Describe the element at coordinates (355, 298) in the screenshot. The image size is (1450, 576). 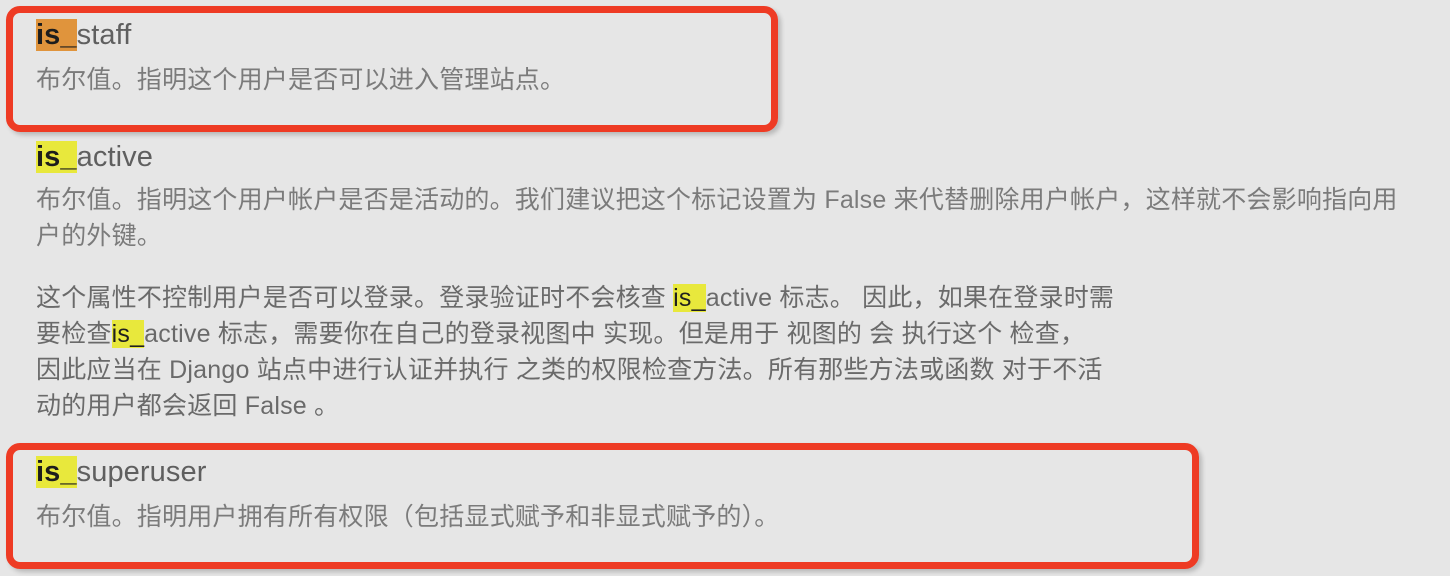
I see `notes-line-1-pre: 这个属性不控制用户是否可以登录。登录验证时不会核查` at that location.